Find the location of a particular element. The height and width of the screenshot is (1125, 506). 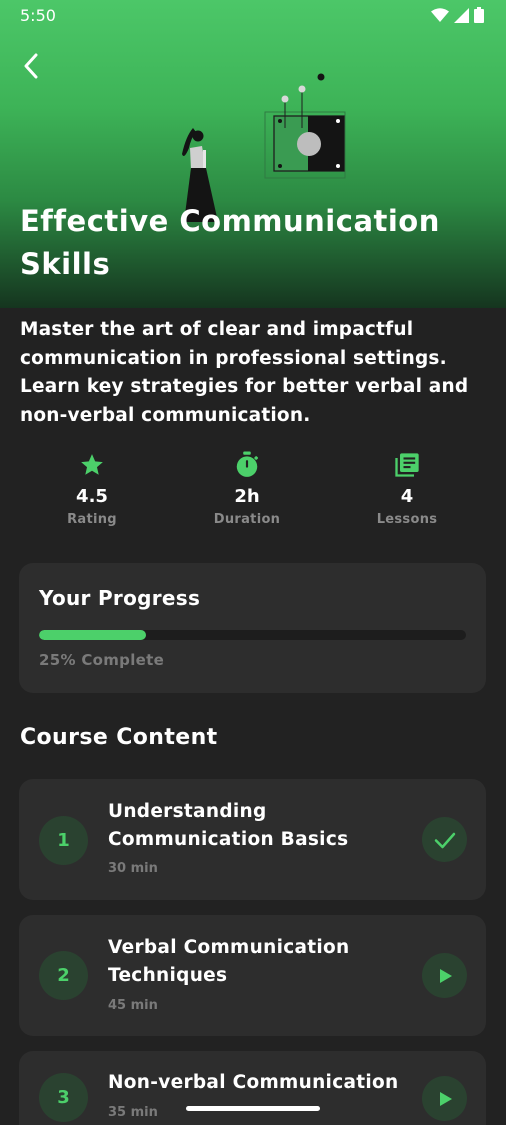

course-stats: 4.5 Rating 2h Duration 4 Lessons is located at coordinates (253, 493).